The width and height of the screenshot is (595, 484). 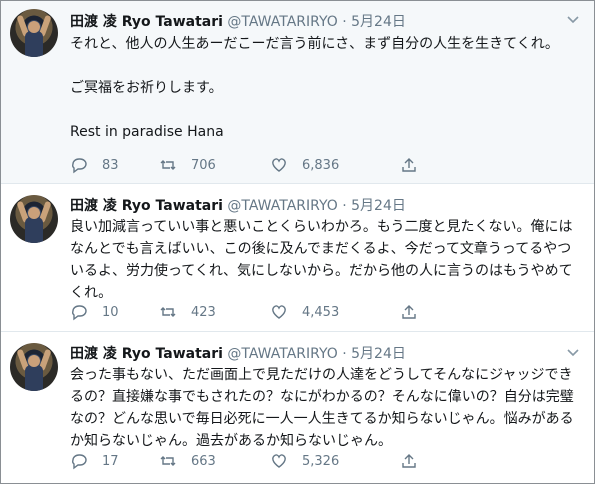 What do you see at coordinates (187, 165) in the screenshot?
I see `retweet-button: 706` at bounding box center [187, 165].